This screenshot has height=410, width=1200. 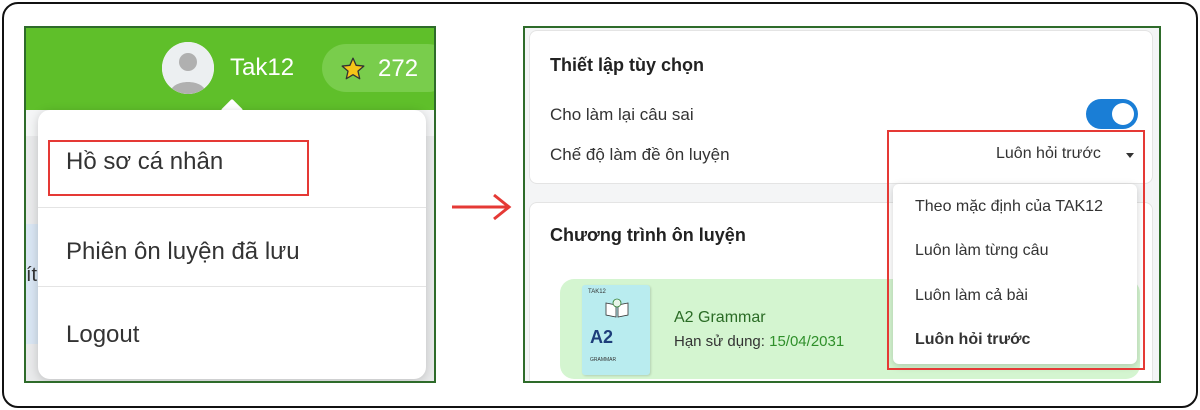 I want to click on options-highlight-box, so click(x=1016, y=250).